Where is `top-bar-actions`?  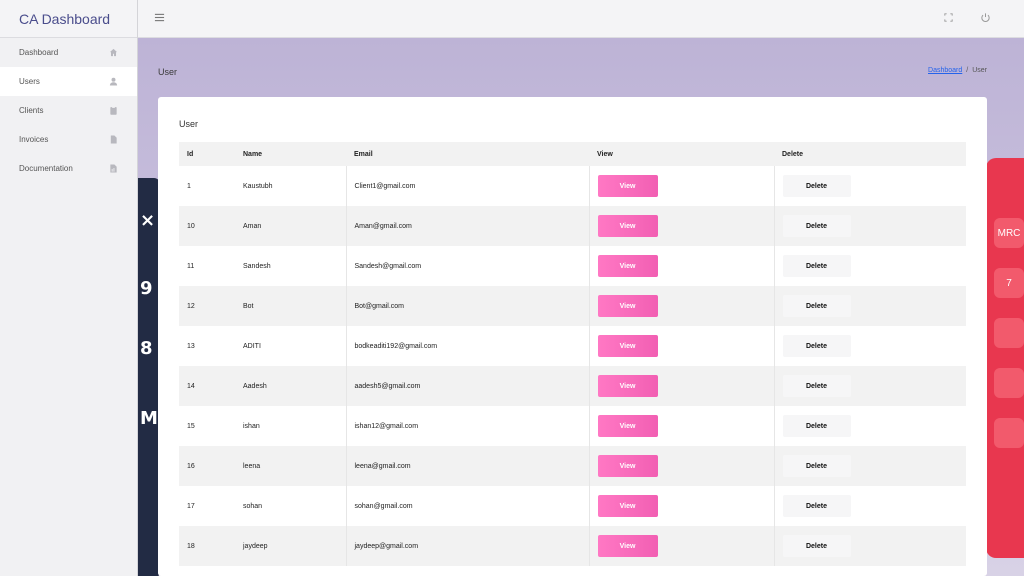
top-bar-actions is located at coordinates (983, 19).